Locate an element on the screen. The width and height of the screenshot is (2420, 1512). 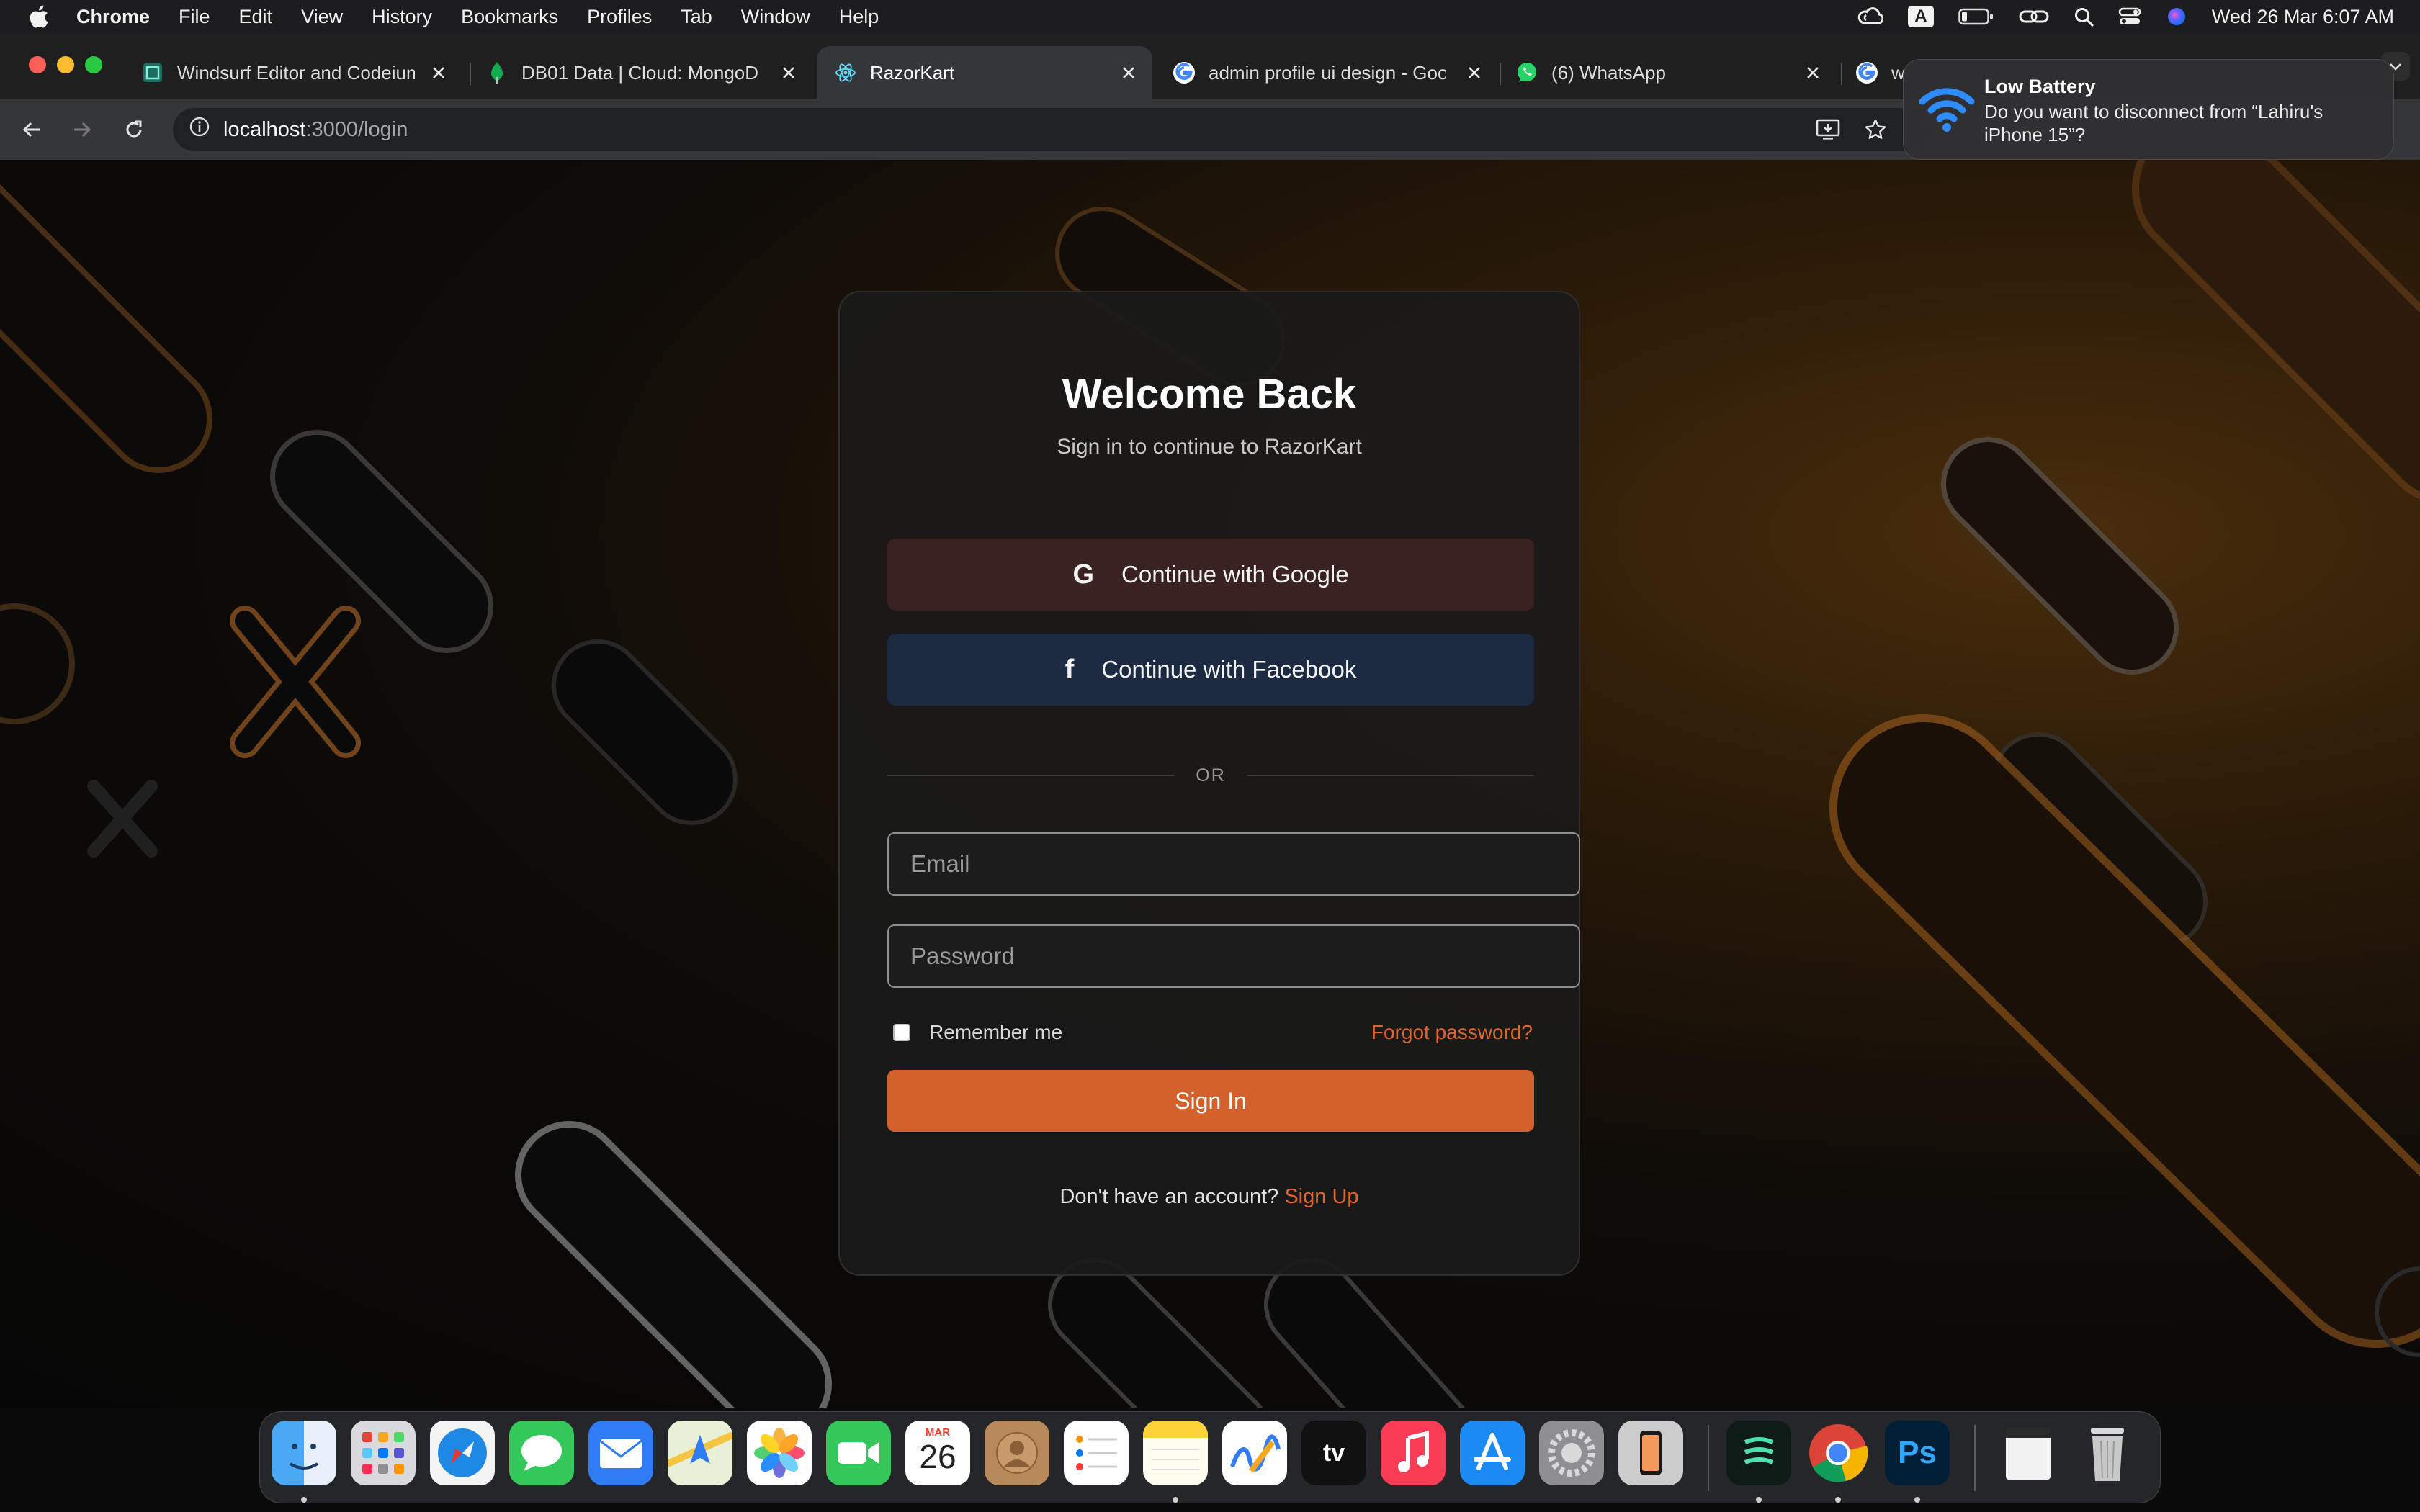
sign-up-link: Sign Up is located at coordinates (1321, 1196).